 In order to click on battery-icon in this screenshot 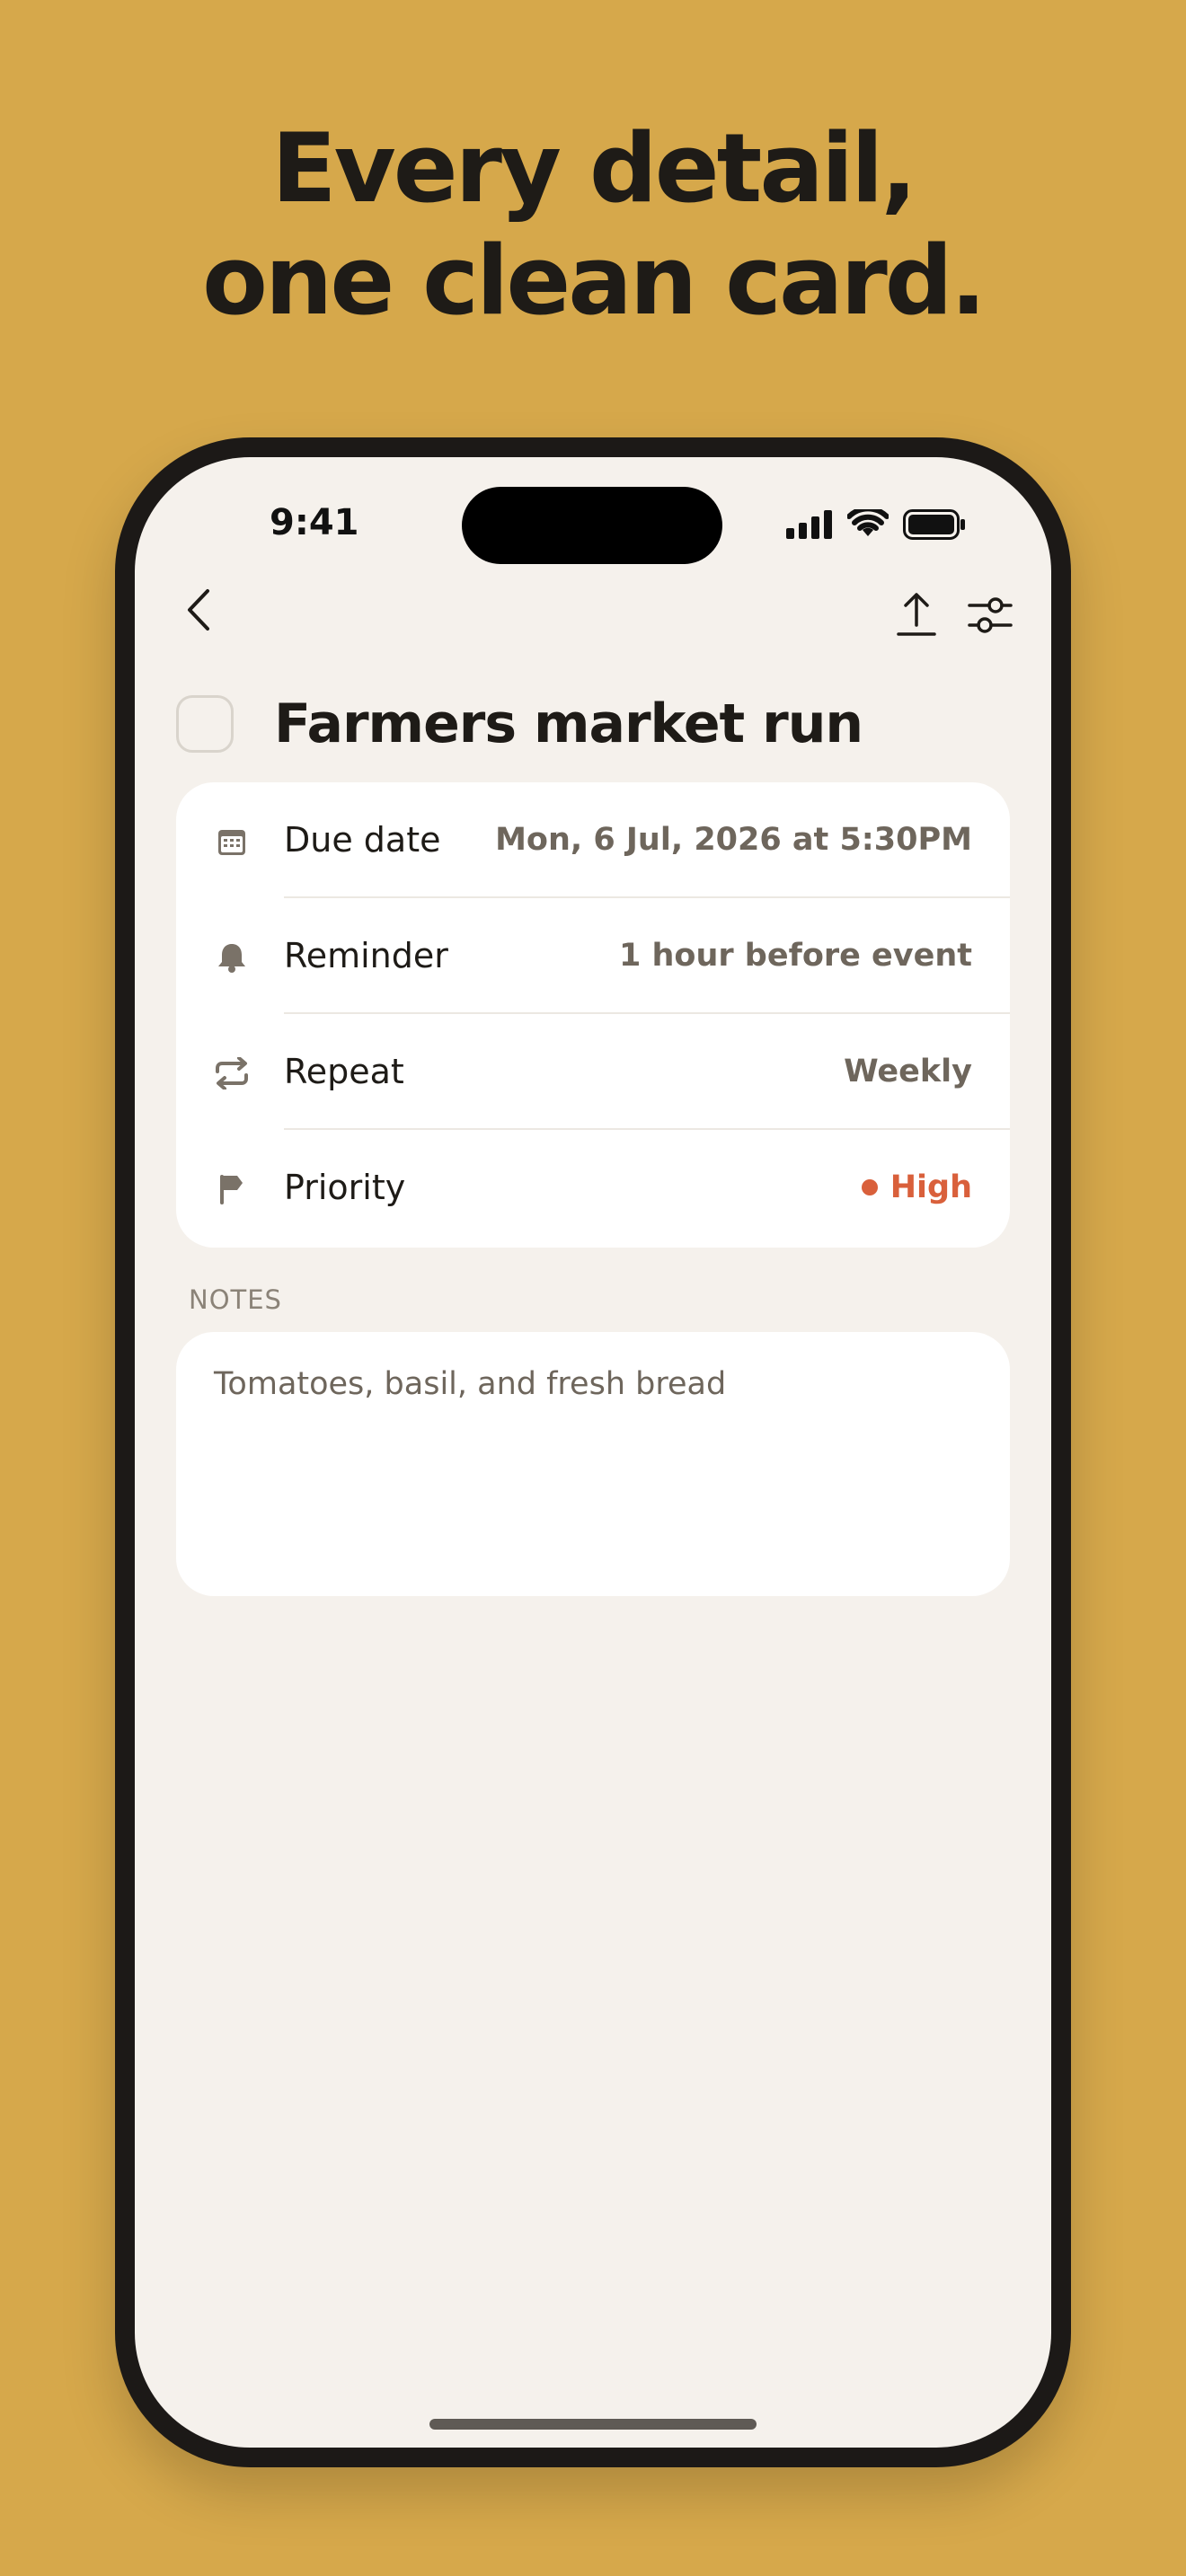, I will do `click(934, 524)`.